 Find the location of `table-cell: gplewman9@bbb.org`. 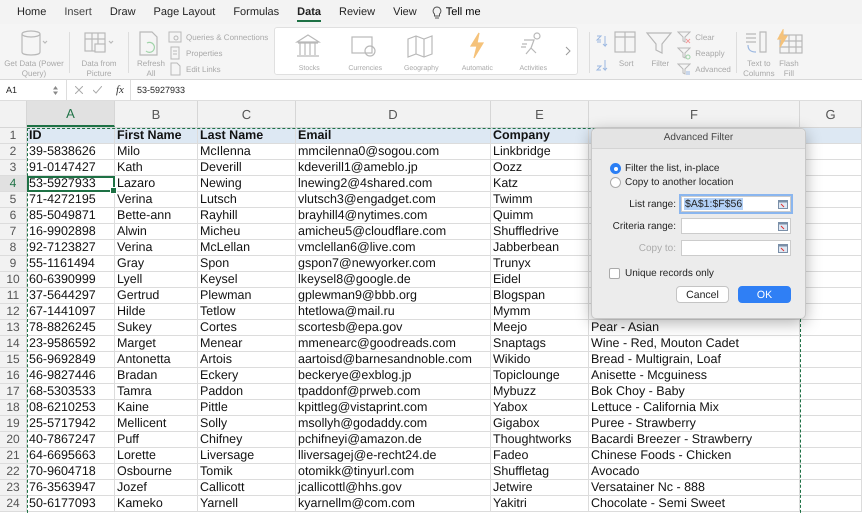

table-cell: gplewman9@bbb.org is located at coordinates (393, 296).